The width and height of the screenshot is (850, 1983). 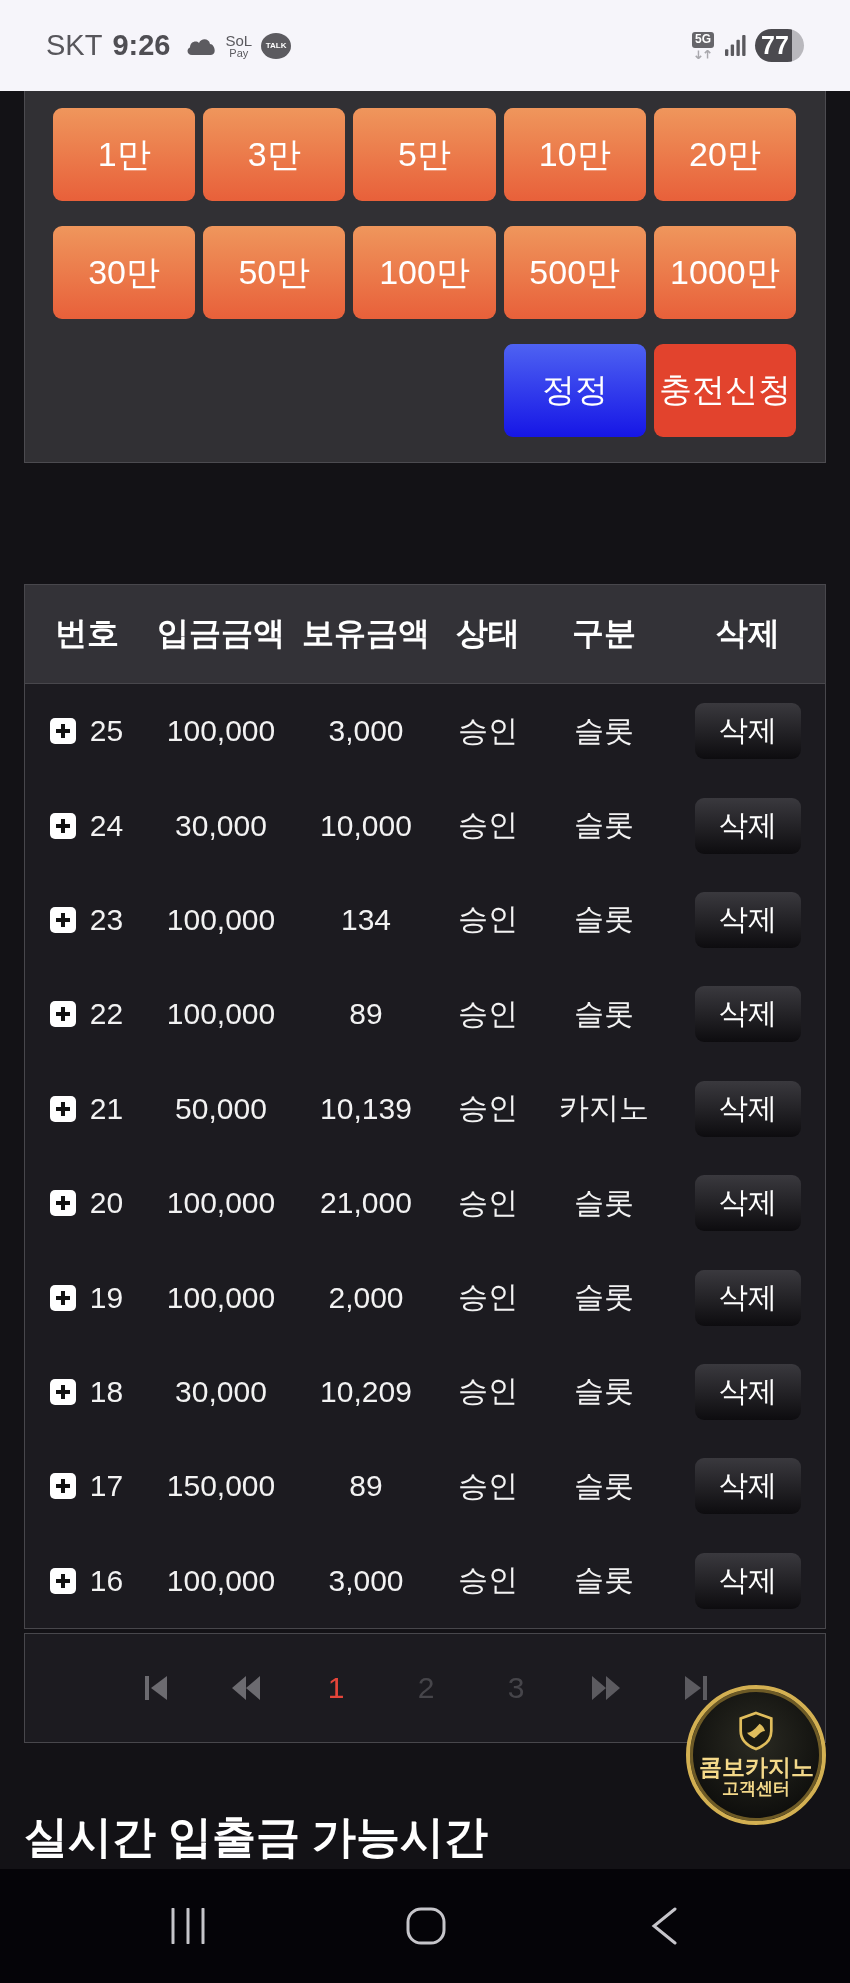 What do you see at coordinates (664, 1926) in the screenshot?
I see `back-icon` at bounding box center [664, 1926].